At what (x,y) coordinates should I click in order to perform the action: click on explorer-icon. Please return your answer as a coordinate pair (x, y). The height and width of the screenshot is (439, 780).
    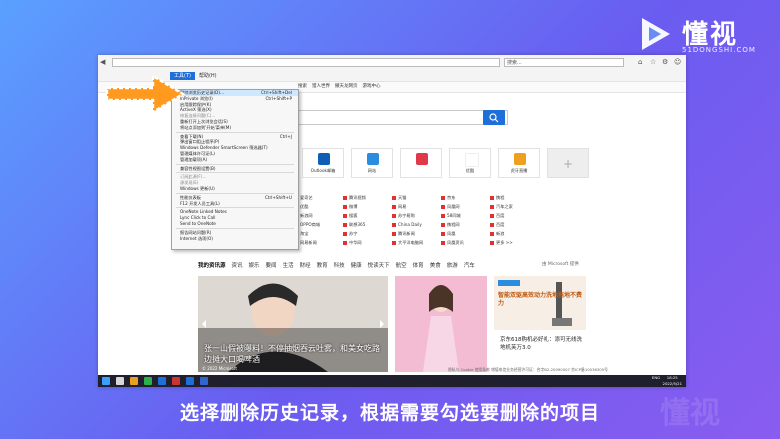
    Looking at the image, I should click on (134, 381).